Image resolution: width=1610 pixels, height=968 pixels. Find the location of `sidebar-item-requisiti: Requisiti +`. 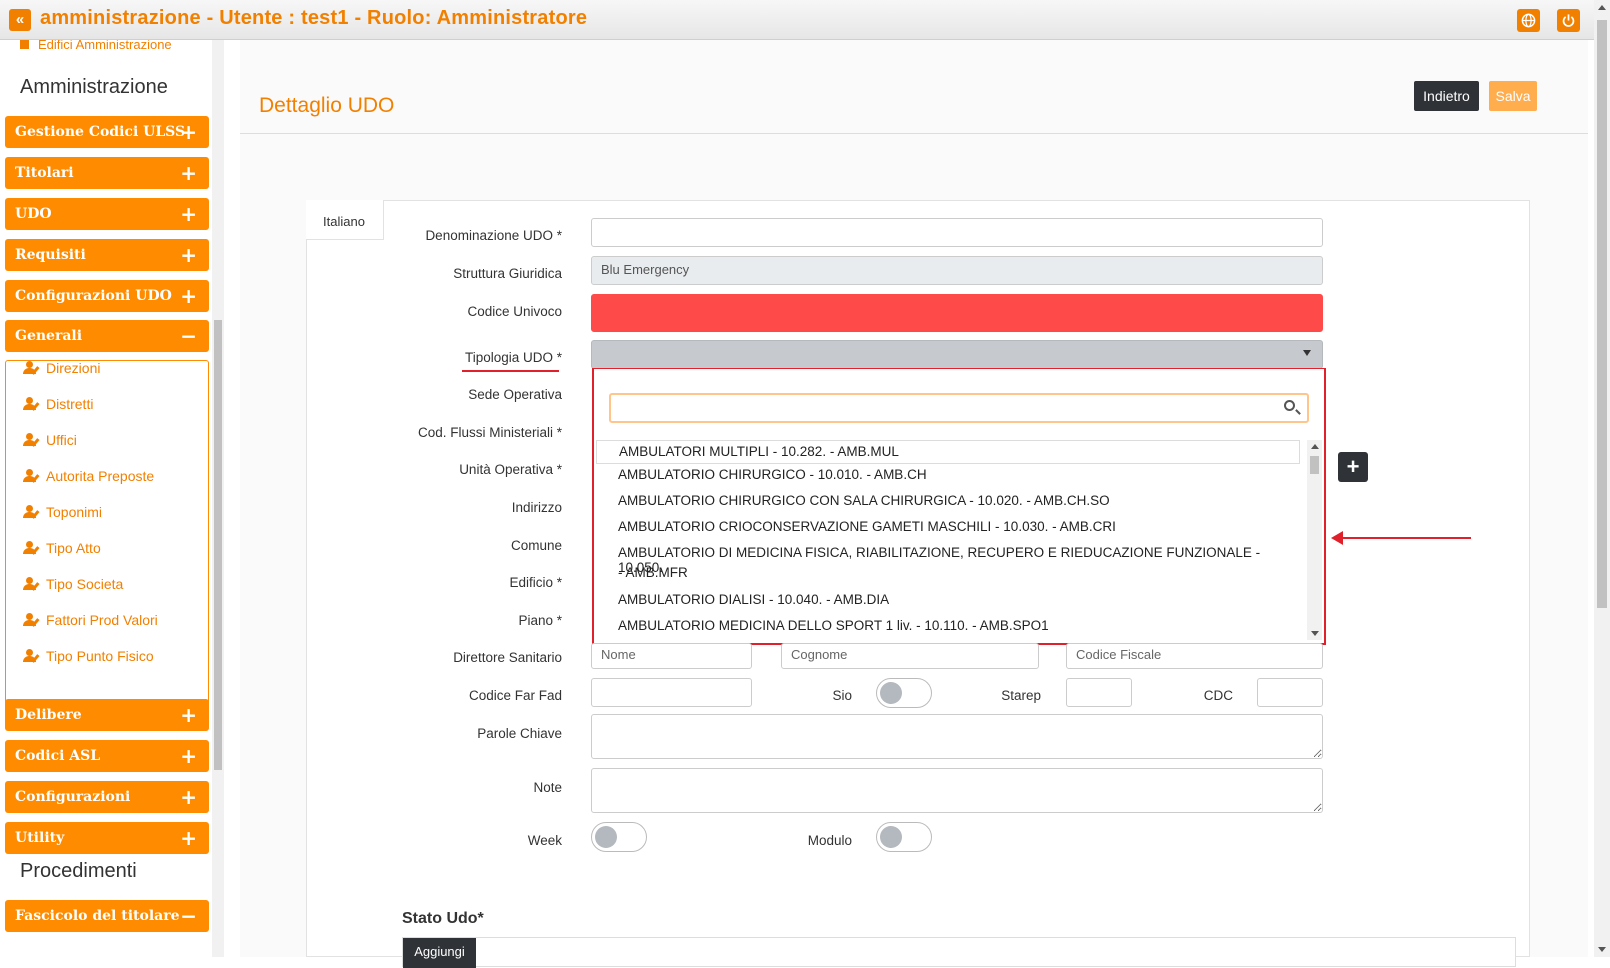

sidebar-item-requisiti: Requisiti + is located at coordinates (107, 255).